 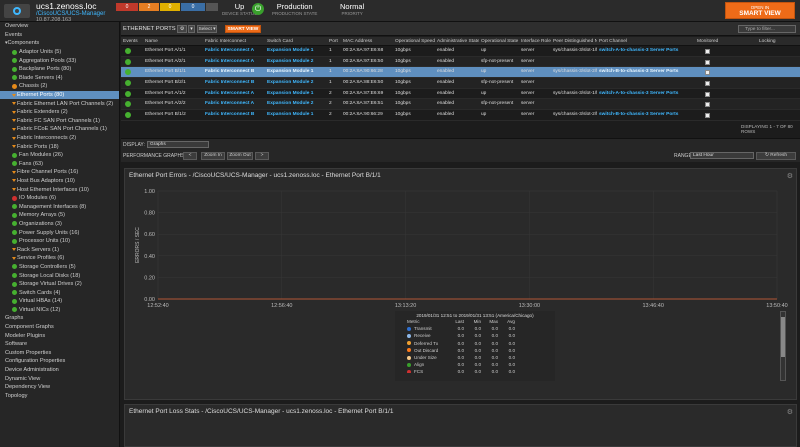 What do you see at coordinates (59, 232) in the screenshot?
I see `sidebar-item: Power Supply Units (16)` at bounding box center [59, 232].